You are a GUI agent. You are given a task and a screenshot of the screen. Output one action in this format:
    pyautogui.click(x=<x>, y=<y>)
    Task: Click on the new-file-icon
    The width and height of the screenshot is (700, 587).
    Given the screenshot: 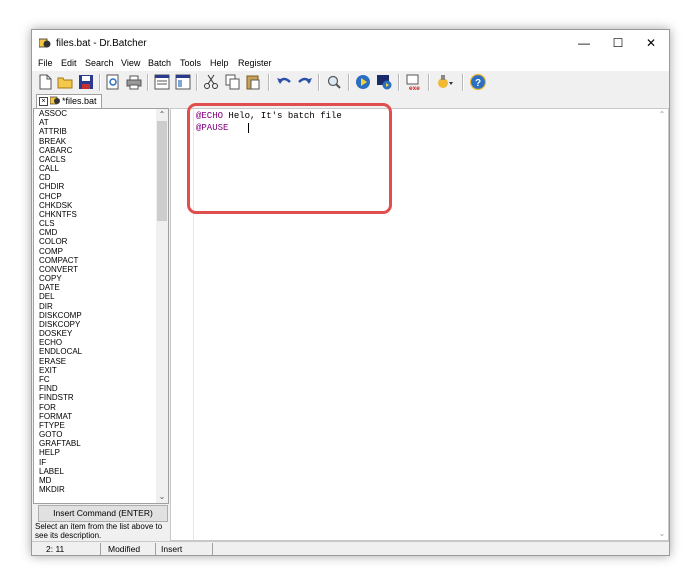 What is the action you would take?
    pyautogui.click(x=45, y=82)
    